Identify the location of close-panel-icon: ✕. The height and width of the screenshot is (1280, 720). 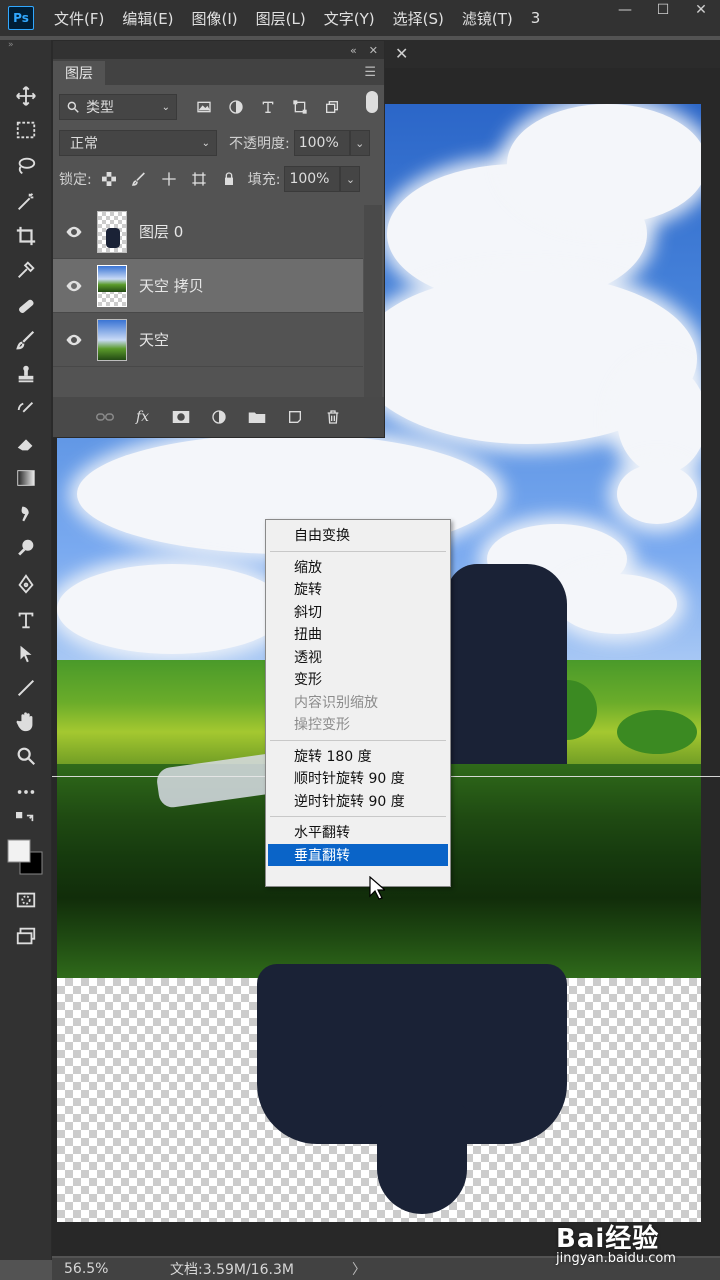
(373, 50).